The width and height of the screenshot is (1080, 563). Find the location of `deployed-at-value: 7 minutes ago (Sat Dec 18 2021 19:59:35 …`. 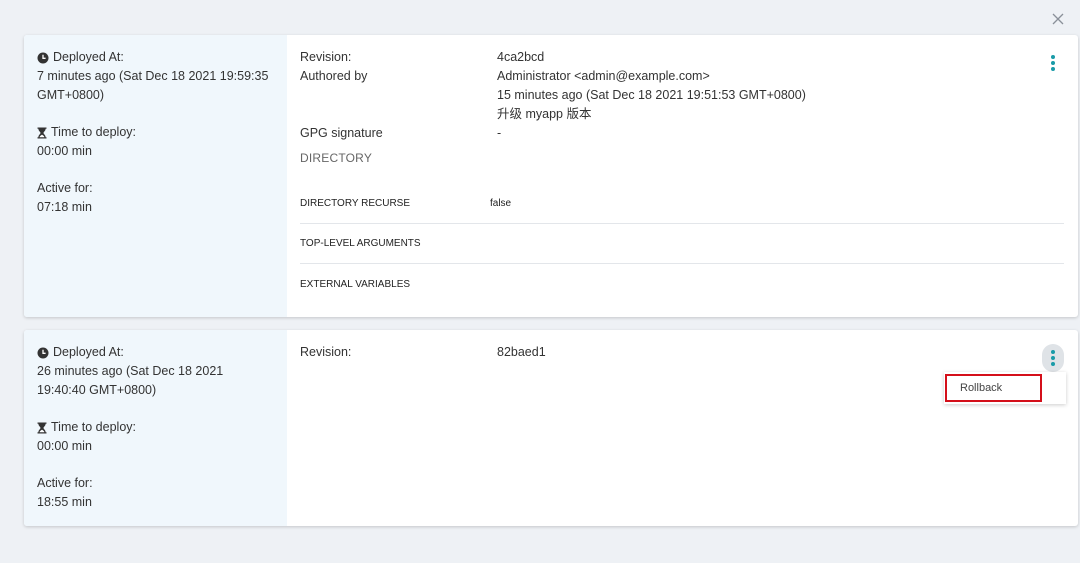

deployed-at-value: 7 minutes ago (Sat Dec 18 2021 19:59:35 … is located at coordinates (153, 85).